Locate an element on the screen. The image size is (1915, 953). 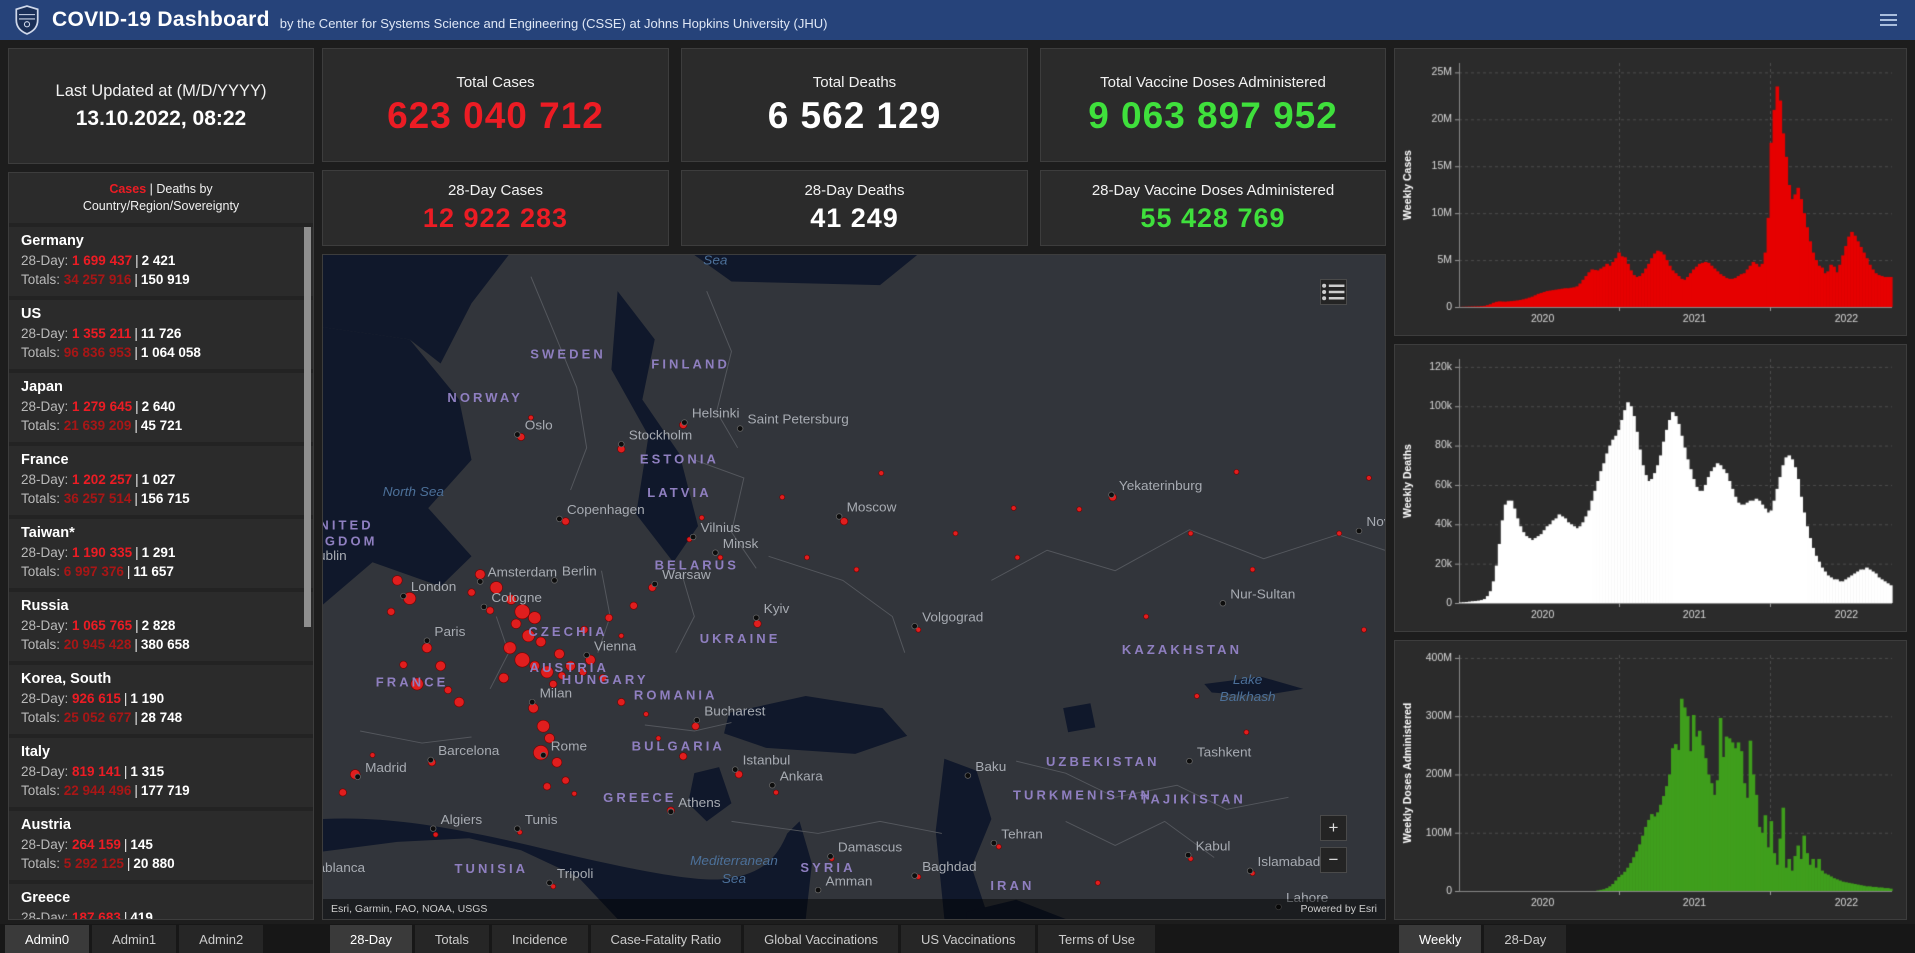
tab-admin0: Admin0 is located at coordinates (47, 939).